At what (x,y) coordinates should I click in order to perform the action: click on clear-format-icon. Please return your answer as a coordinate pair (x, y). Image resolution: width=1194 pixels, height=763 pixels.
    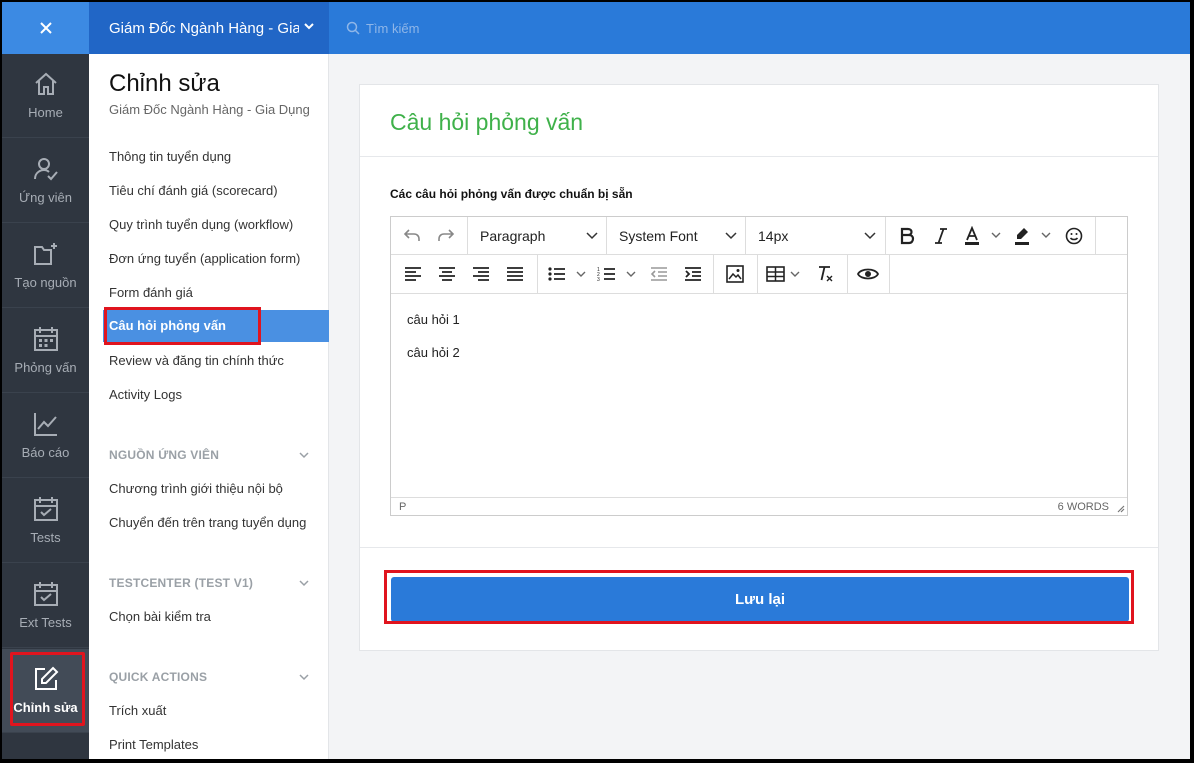
    Looking at the image, I should click on (826, 274).